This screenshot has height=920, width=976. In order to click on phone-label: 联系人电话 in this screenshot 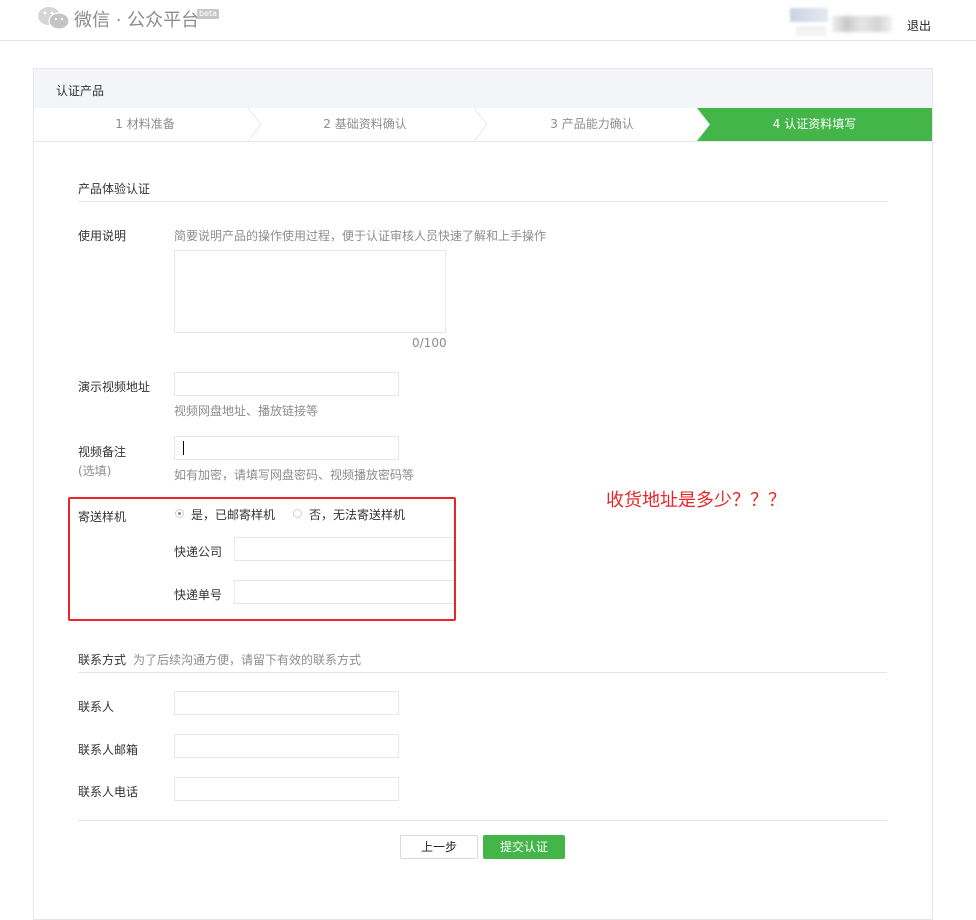, I will do `click(108, 792)`.